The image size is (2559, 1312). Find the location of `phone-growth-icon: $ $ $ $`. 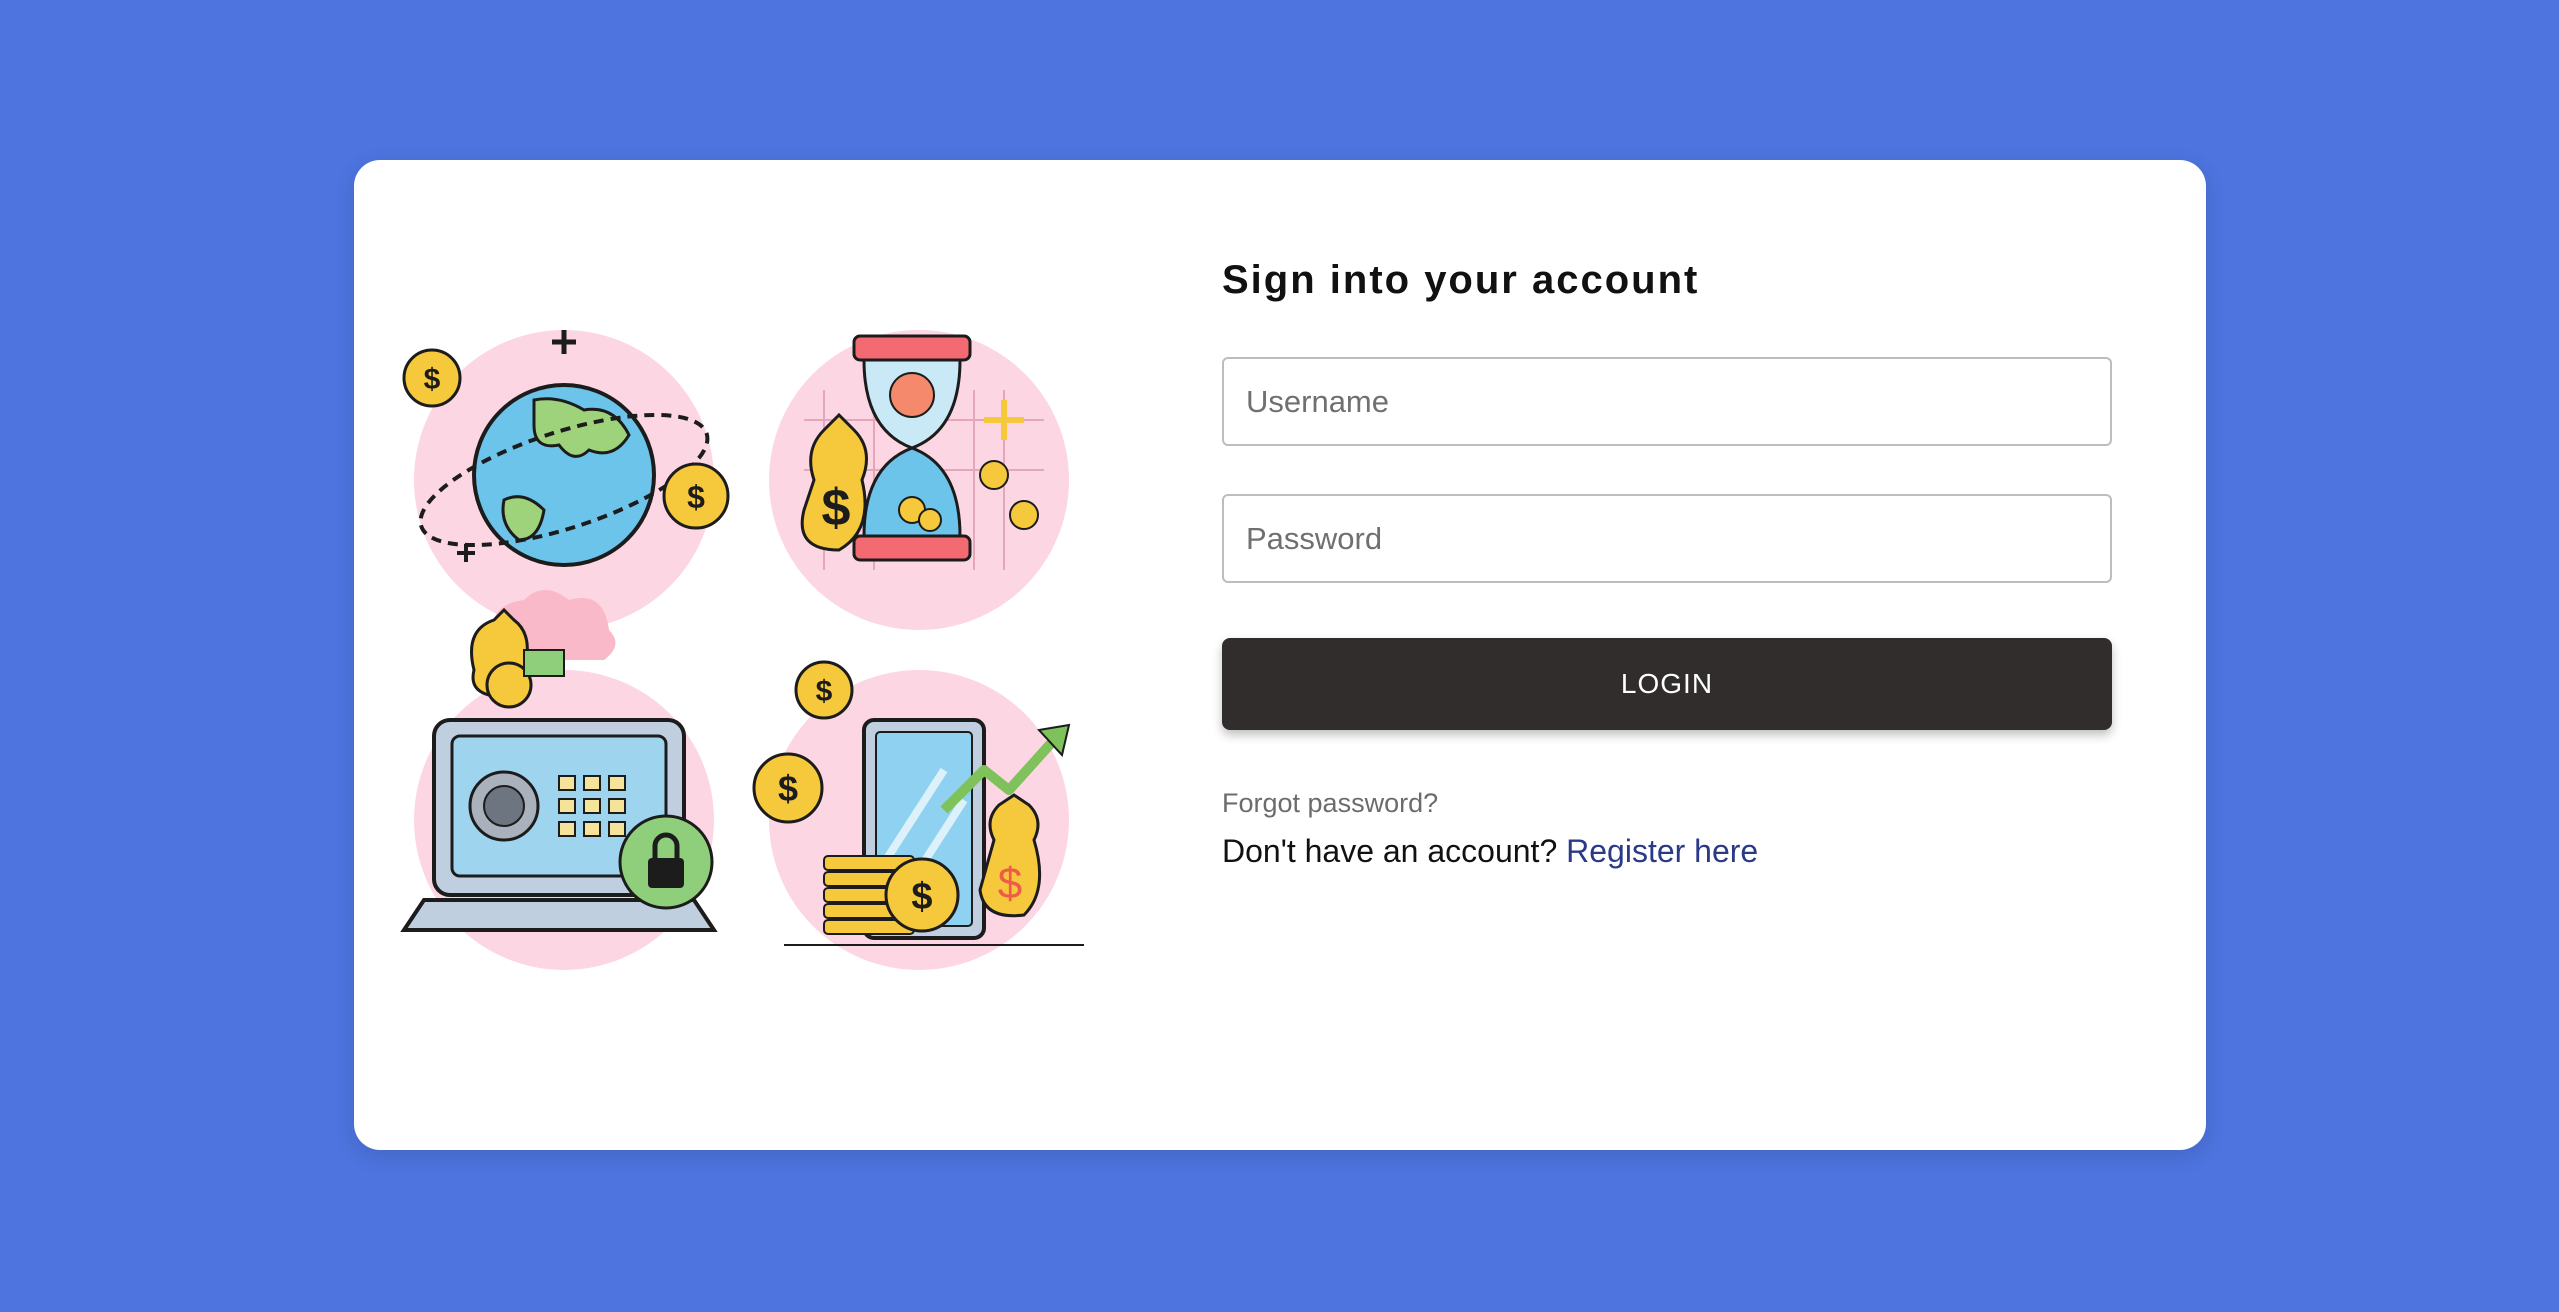

phone-growth-icon: $ $ $ $ is located at coordinates (918, 815).